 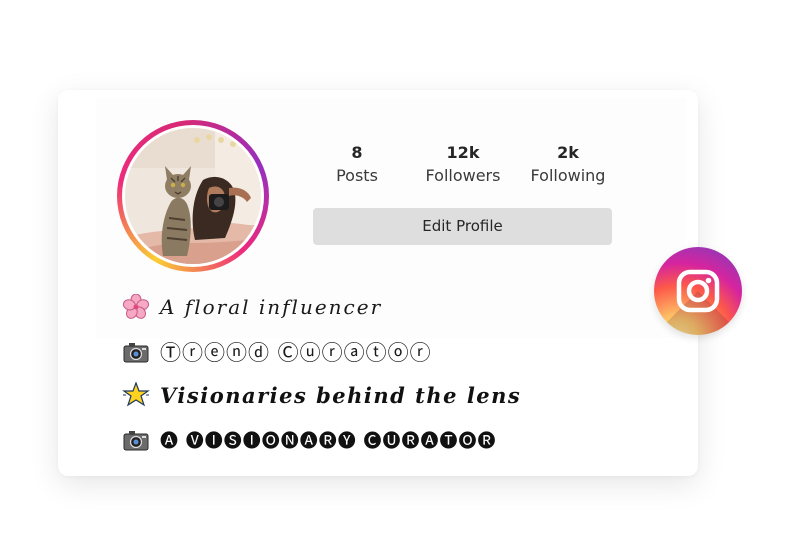 What do you see at coordinates (462, 226) in the screenshot?
I see `edit-profile-button: Edit Profile` at bounding box center [462, 226].